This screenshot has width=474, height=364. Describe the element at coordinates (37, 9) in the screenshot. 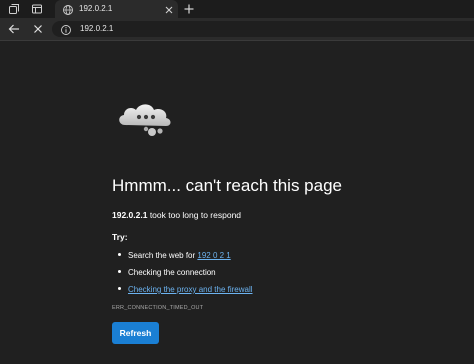

I see `tab-actions-icon` at that location.